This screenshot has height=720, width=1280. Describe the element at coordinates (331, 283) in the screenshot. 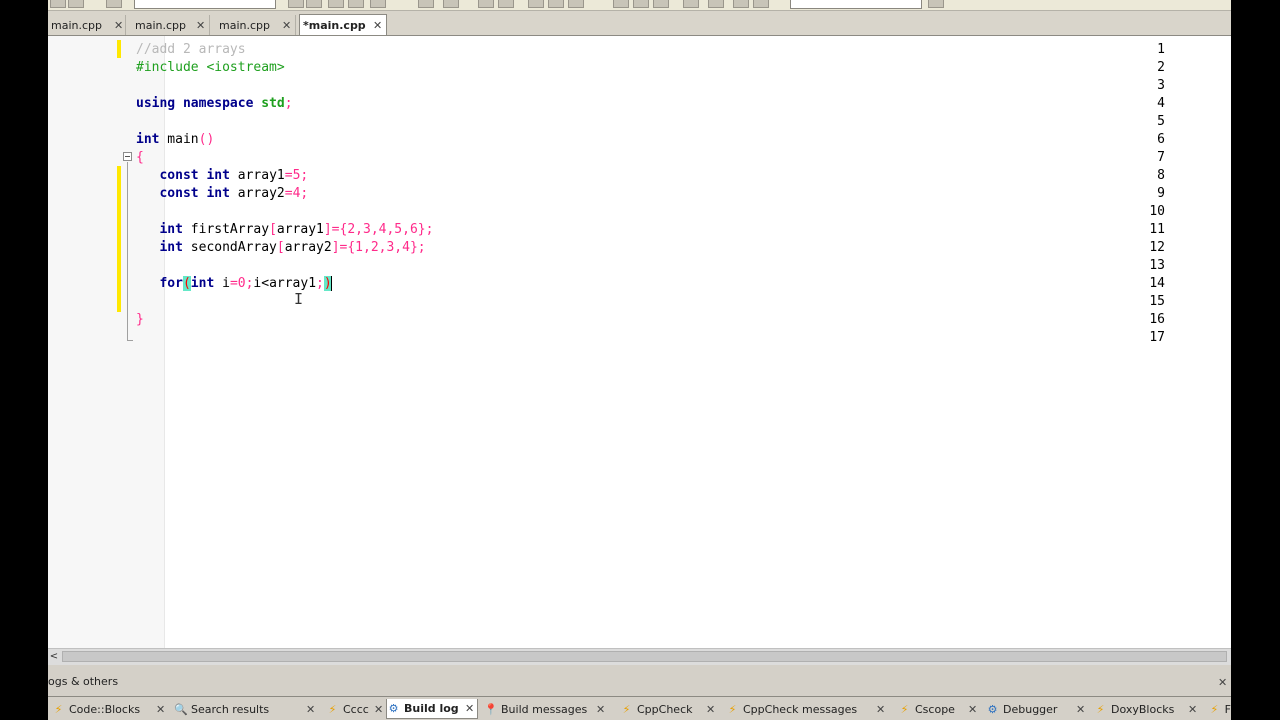

I see `text-cursor` at that location.